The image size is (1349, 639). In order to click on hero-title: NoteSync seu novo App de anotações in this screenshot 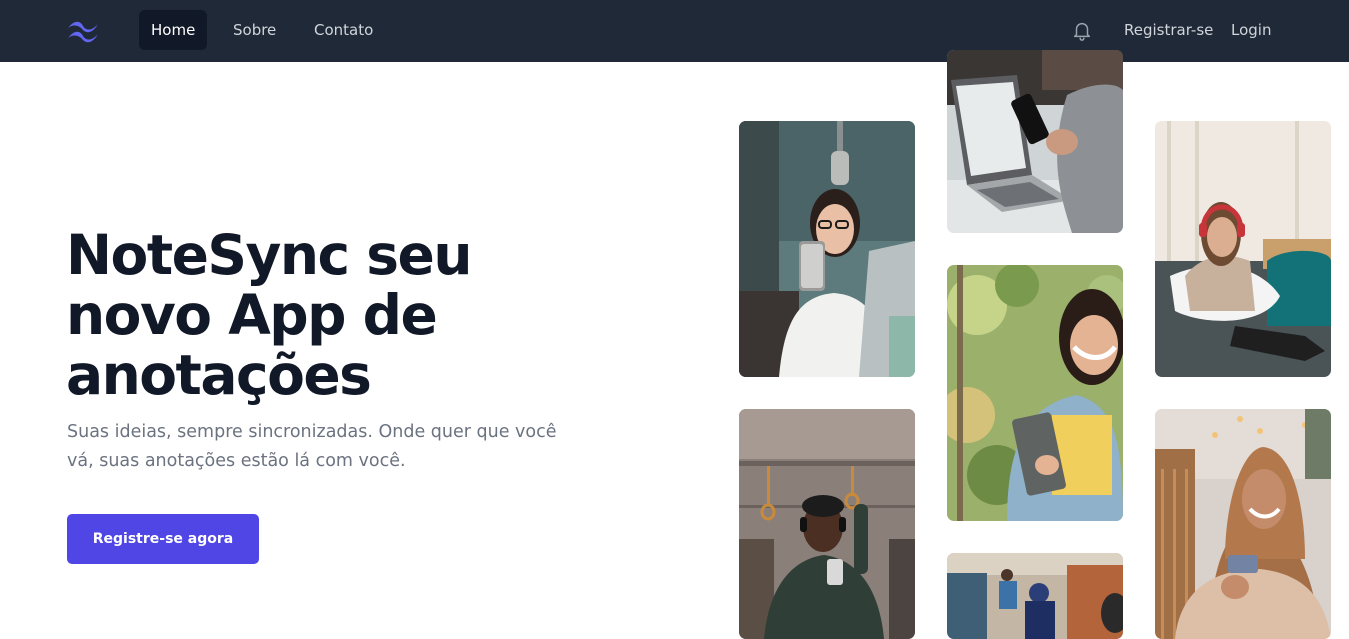, I will do `click(326, 315)`.